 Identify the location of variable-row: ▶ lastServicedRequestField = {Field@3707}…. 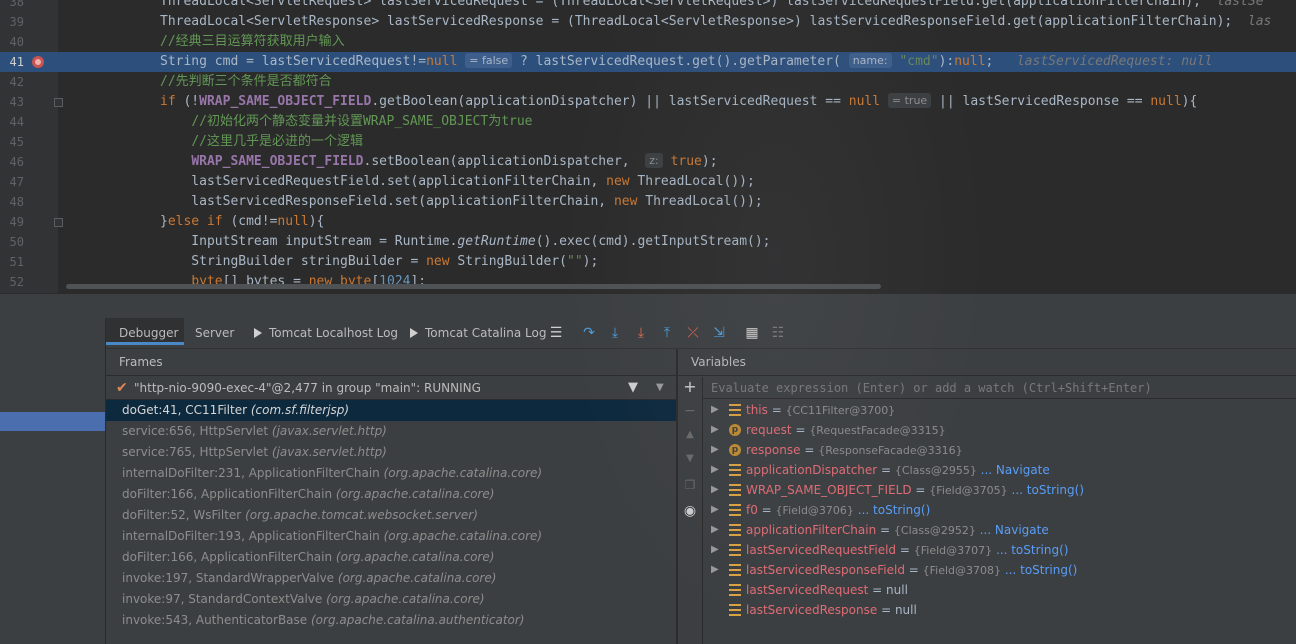
(999, 550).